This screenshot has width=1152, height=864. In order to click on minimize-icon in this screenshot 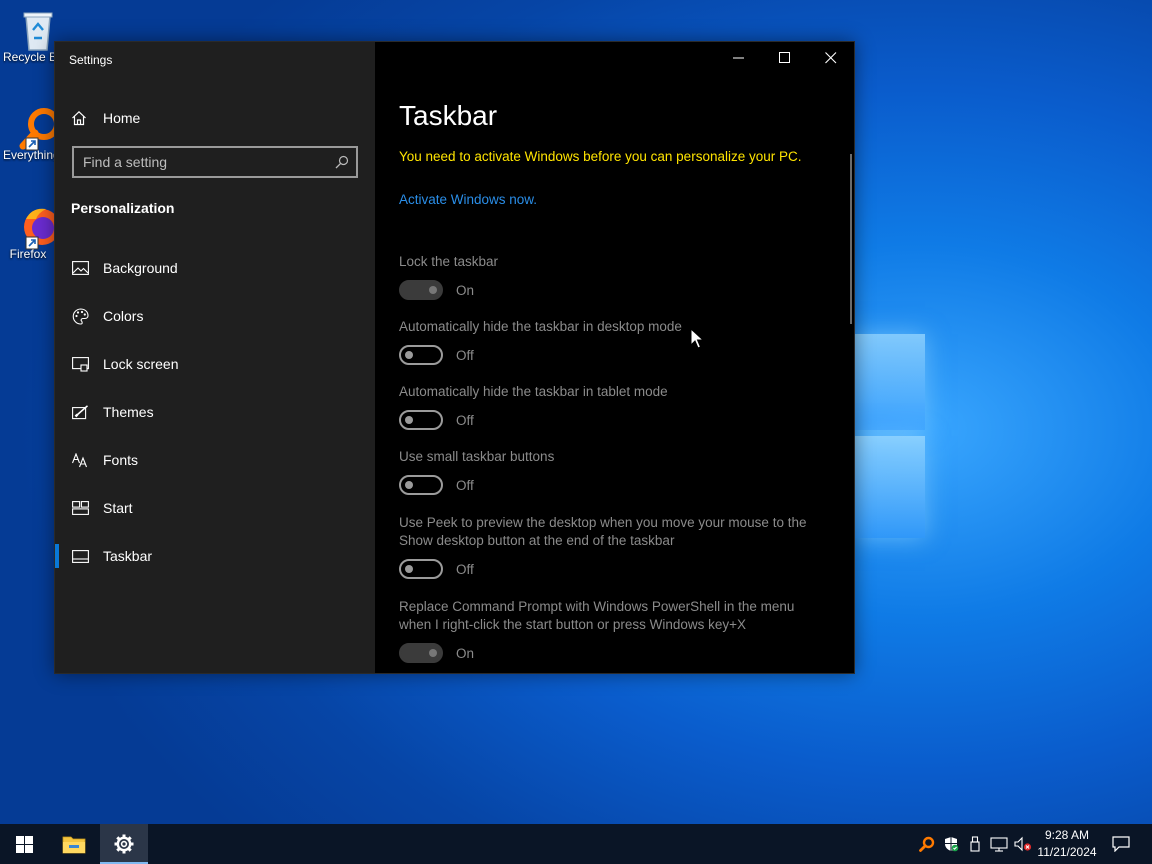, I will do `click(738, 58)`.